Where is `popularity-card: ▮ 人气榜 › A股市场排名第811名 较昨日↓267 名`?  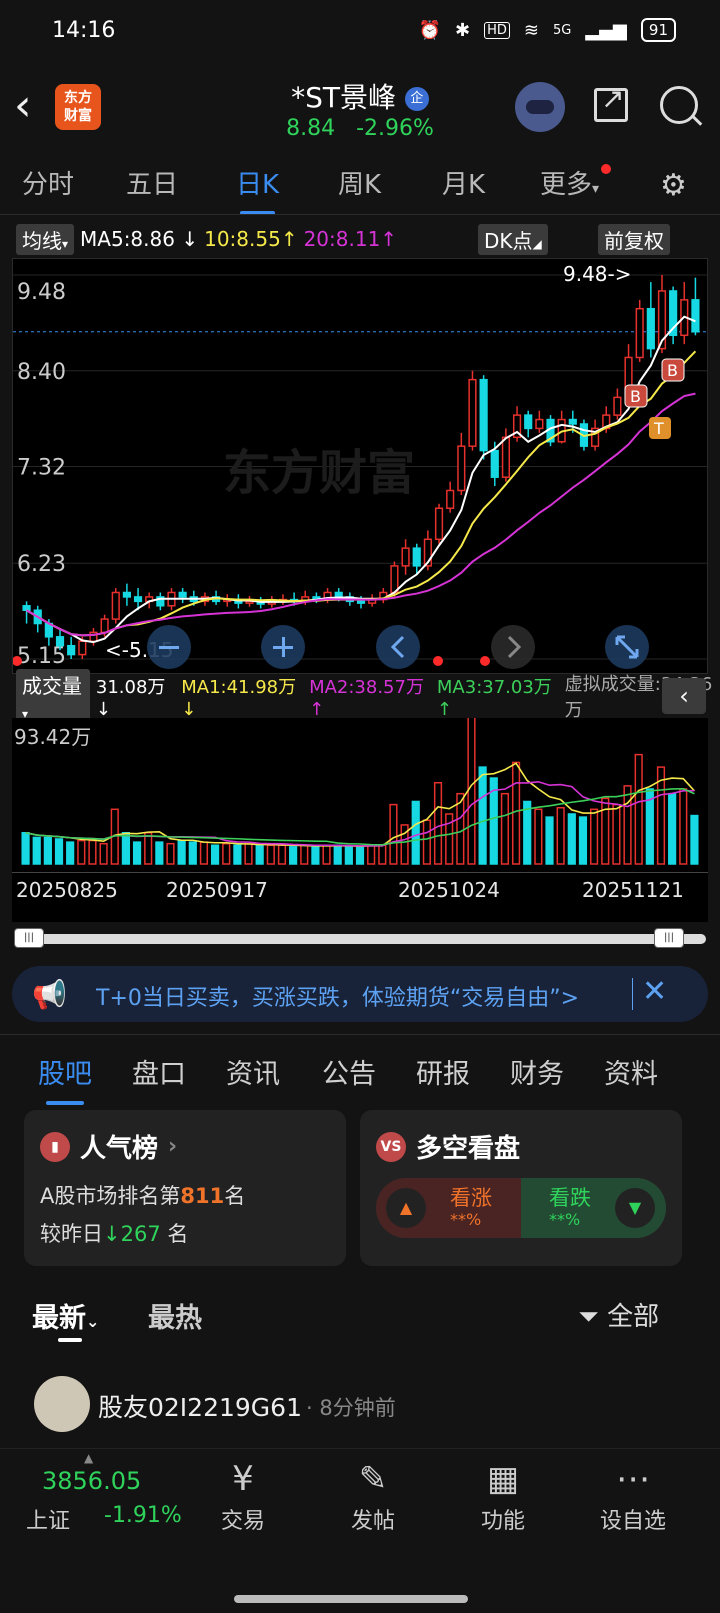 popularity-card: ▮ 人气榜 › A股市场排名第811名 较昨日↓267 名 is located at coordinates (185, 1188).